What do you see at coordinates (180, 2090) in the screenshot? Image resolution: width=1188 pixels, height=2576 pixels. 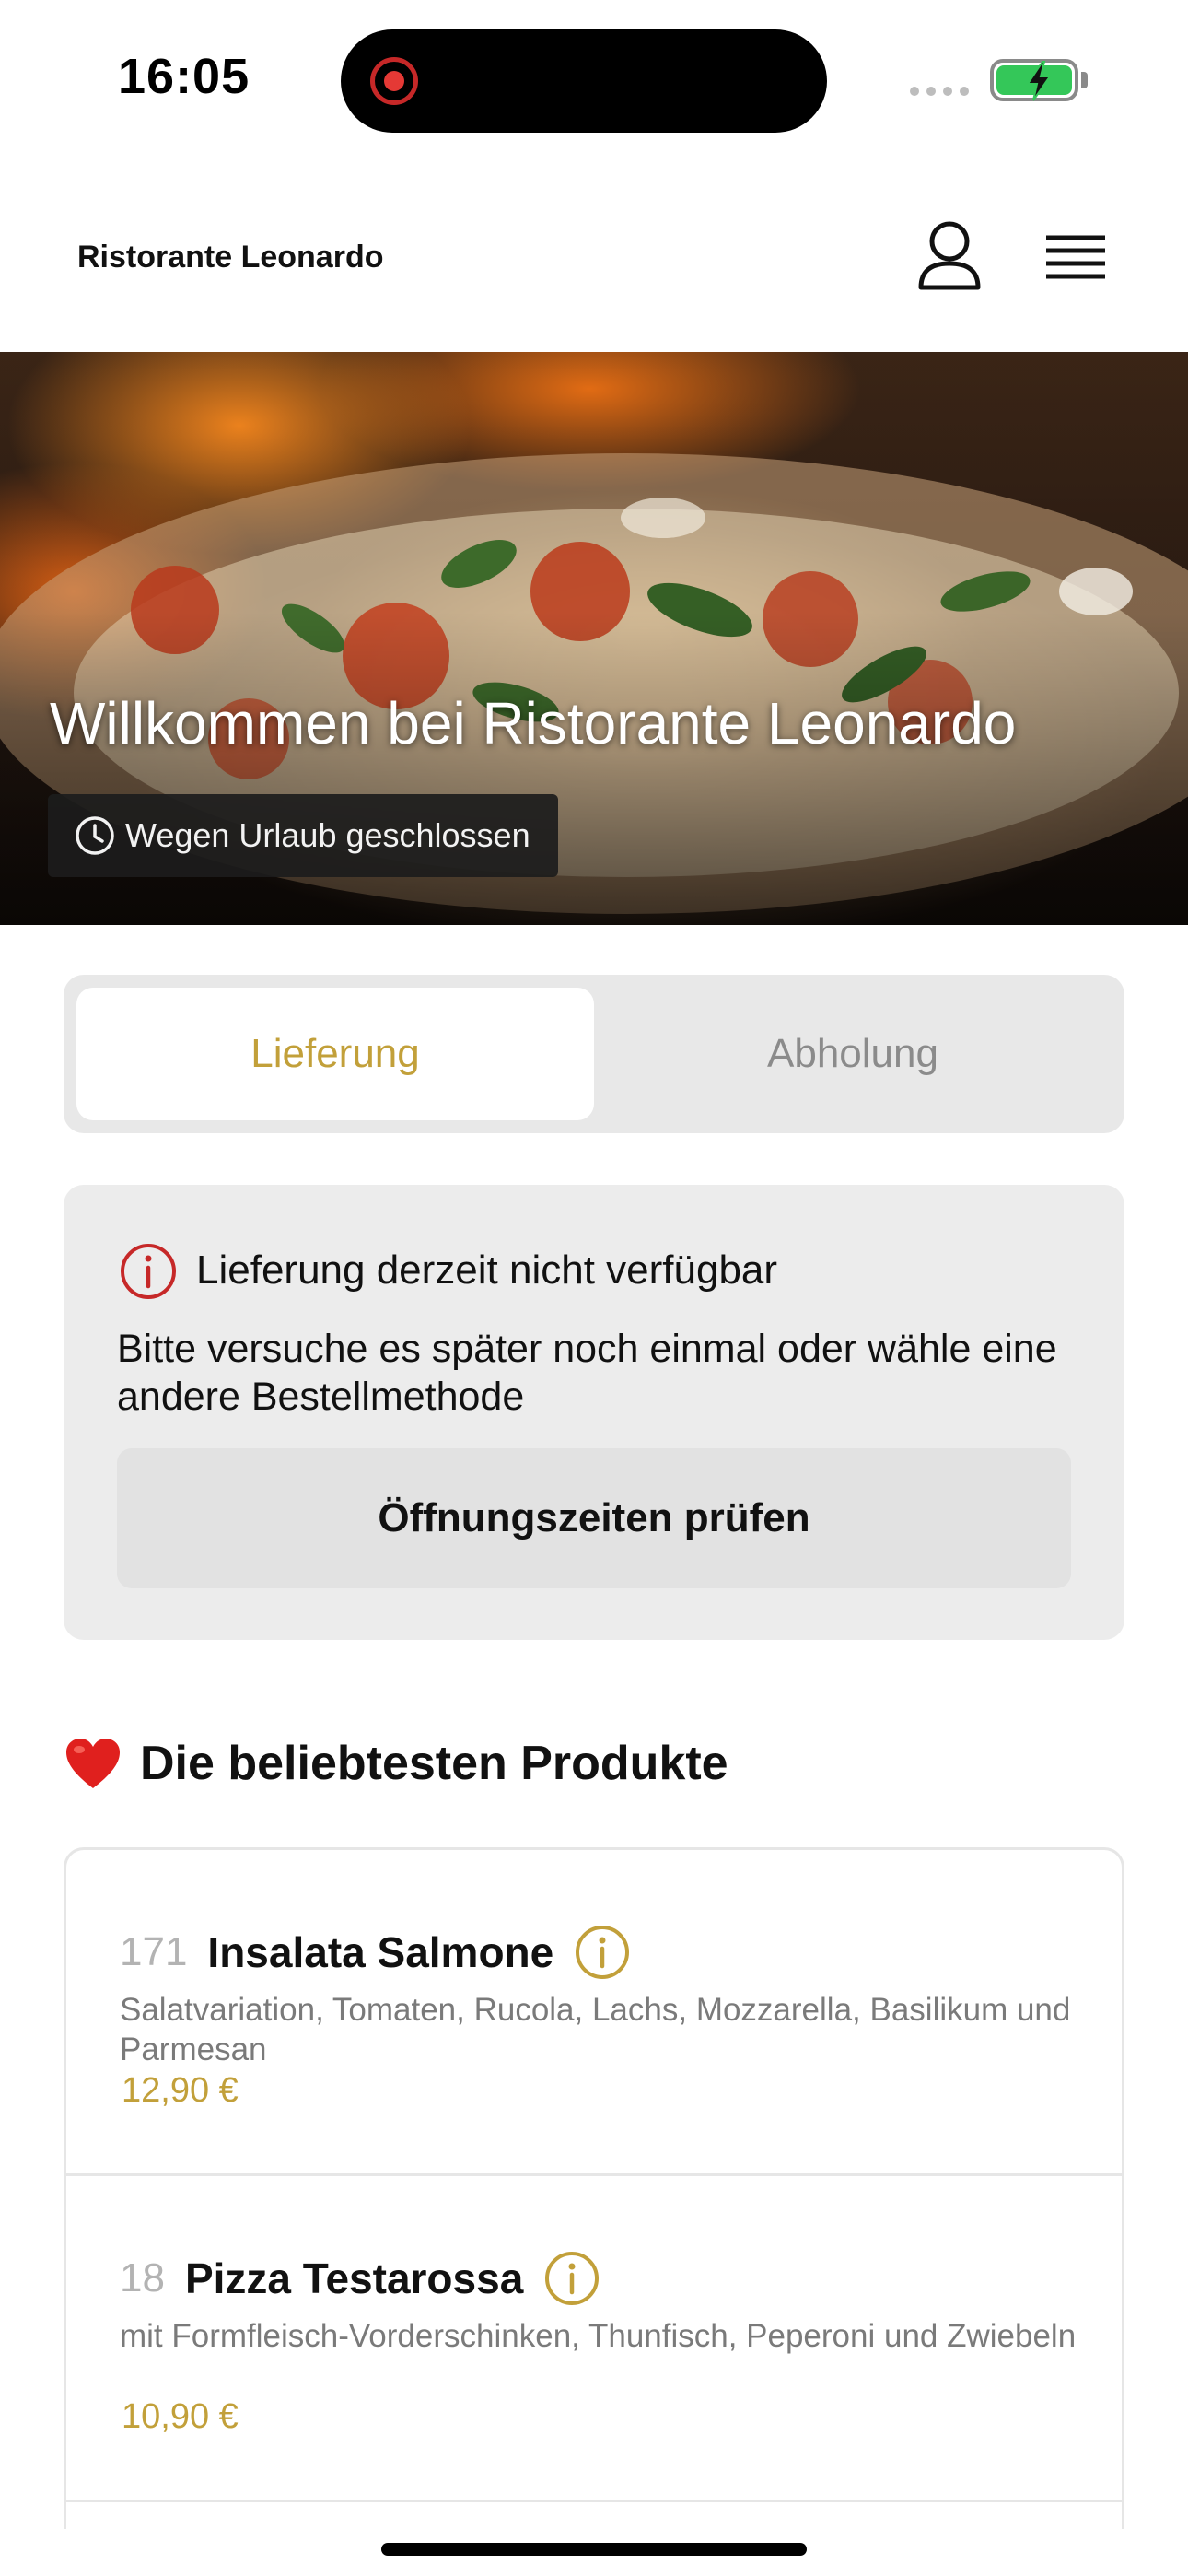 I see `product-price: 12,90 €` at bounding box center [180, 2090].